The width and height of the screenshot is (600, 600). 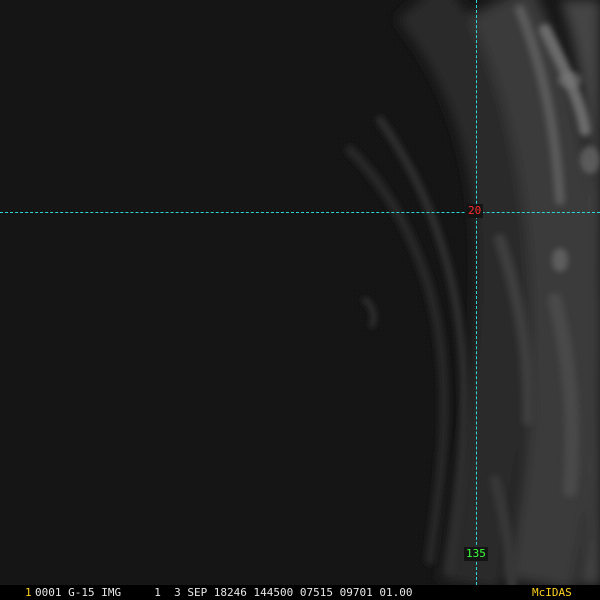 What do you see at coordinates (552, 592) in the screenshot?
I see `mcidas-brand-label: McIDAS` at bounding box center [552, 592].